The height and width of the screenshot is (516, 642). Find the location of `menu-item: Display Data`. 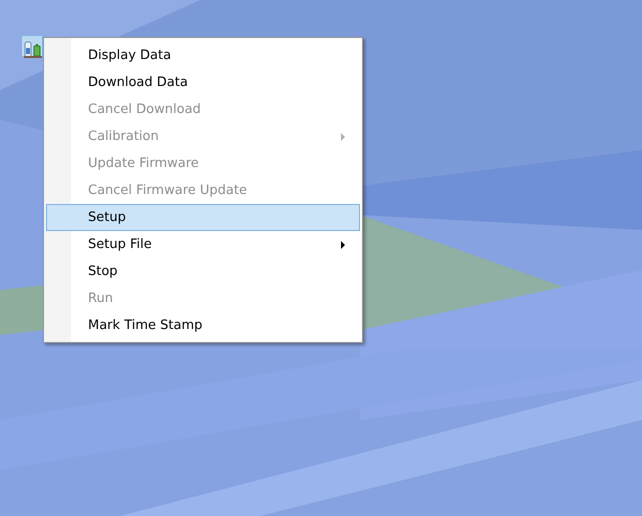

menu-item: Display Data is located at coordinates (203, 55).